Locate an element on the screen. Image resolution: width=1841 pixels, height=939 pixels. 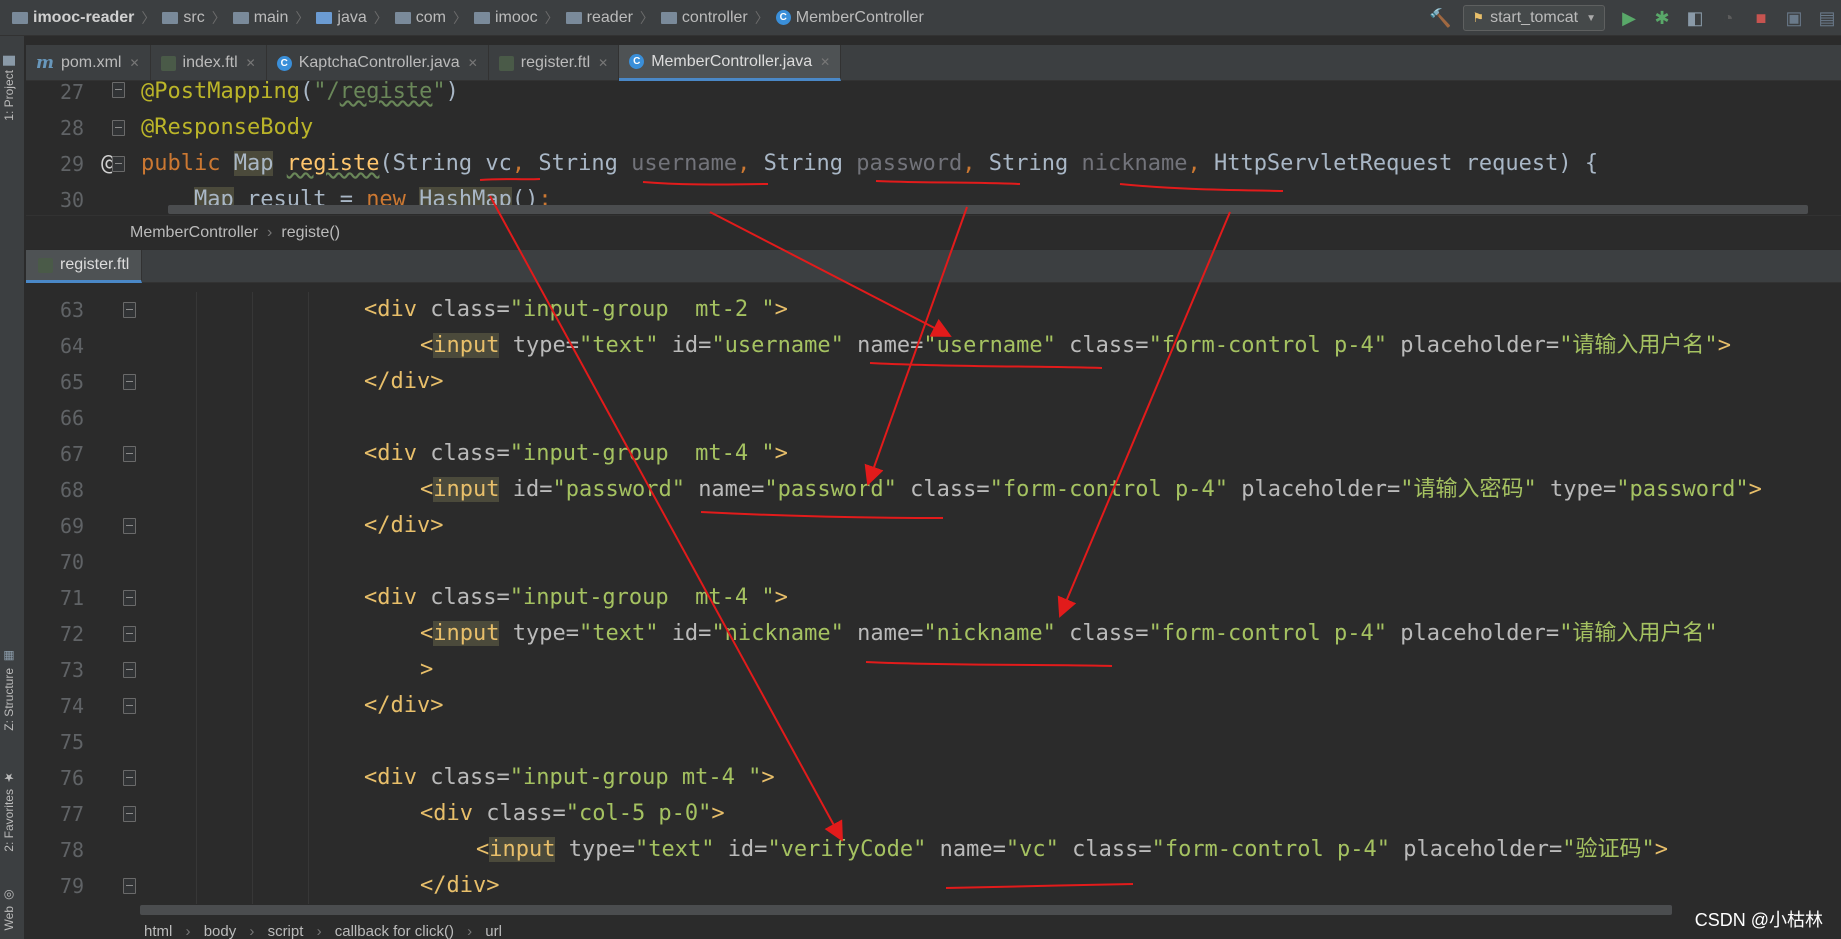
line-number: 75 is located at coordinates (72, 742).